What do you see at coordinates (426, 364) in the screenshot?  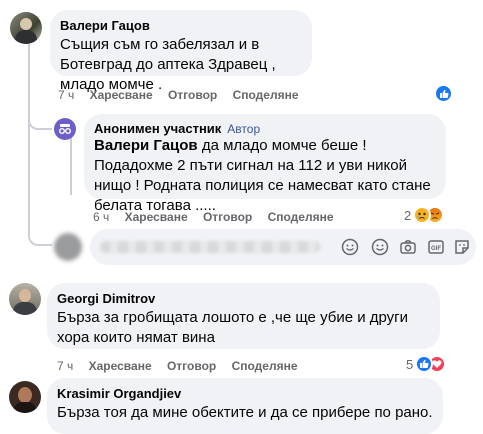 I see `reaction-summary: 5` at bounding box center [426, 364].